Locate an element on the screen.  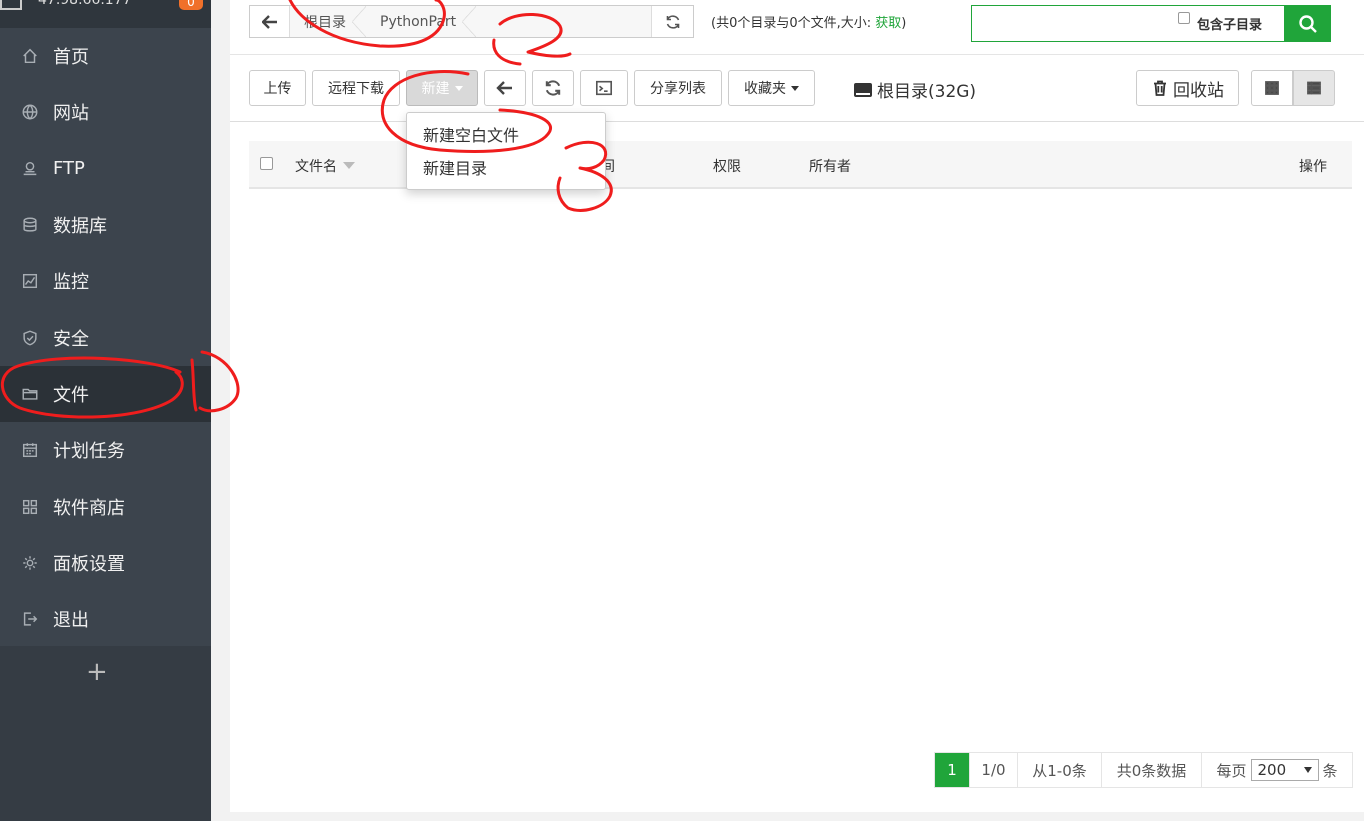
page-size-select: 200 is located at coordinates (1284, 770).